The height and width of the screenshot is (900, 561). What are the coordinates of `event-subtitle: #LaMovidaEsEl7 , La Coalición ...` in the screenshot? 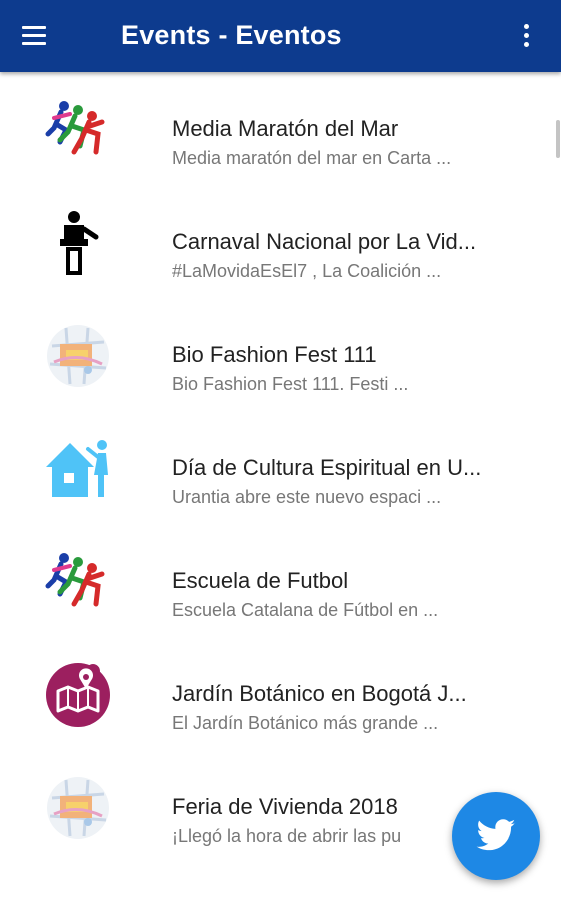 It's located at (307, 271).